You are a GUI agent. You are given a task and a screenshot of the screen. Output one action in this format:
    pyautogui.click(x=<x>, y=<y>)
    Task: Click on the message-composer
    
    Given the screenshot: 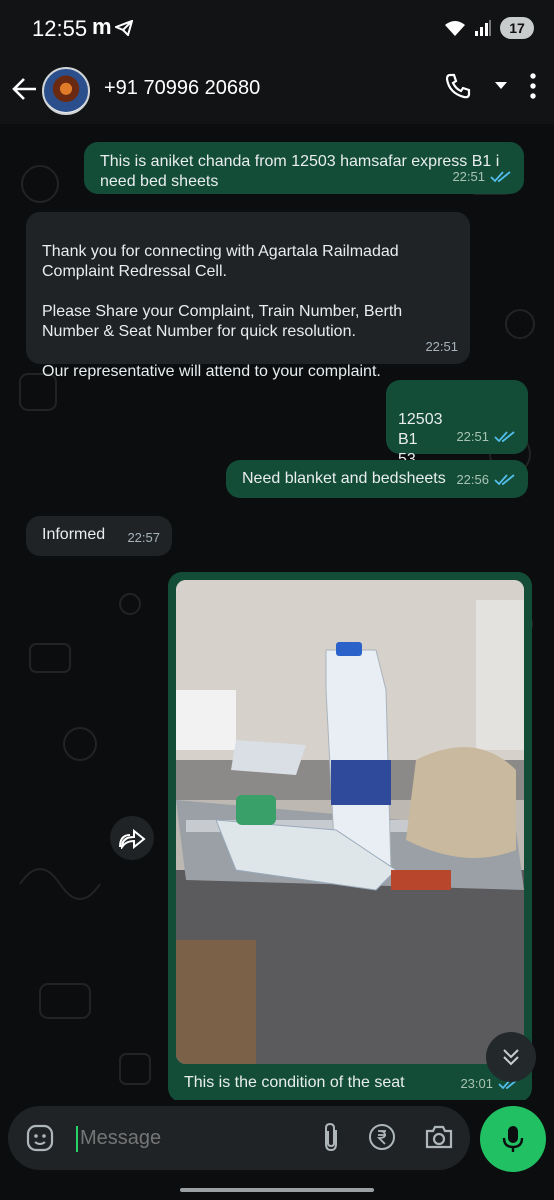 What is the action you would take?
    pyautogui.click(x=239, y=1138)
    